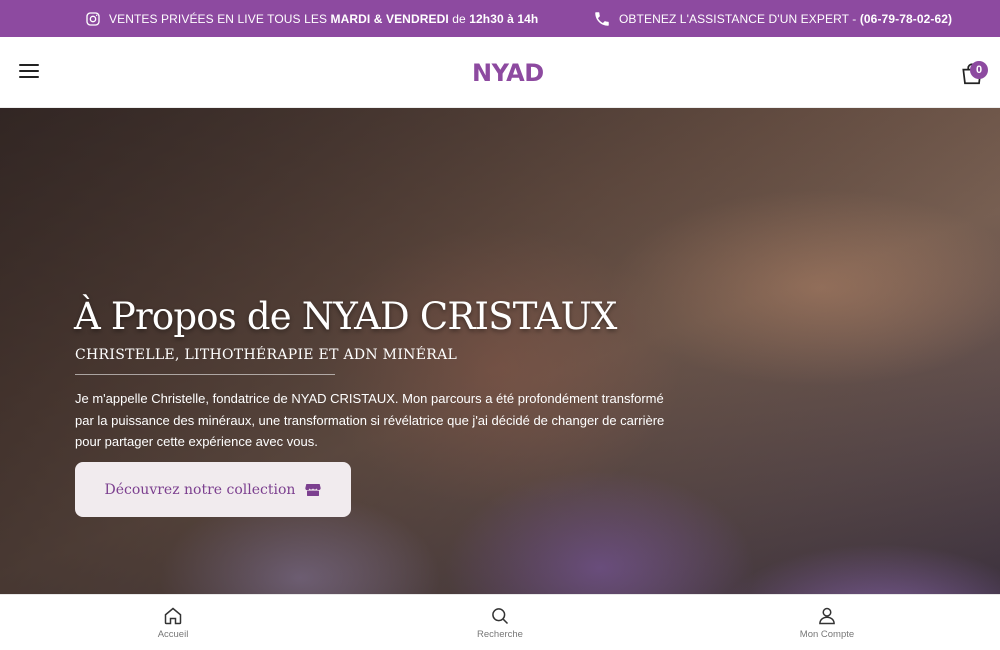 Image resolution: width=1000 pixels, height=650 pixels. I want to click on discover-collection-button: Découvrez notre collection, so click(213, 489).